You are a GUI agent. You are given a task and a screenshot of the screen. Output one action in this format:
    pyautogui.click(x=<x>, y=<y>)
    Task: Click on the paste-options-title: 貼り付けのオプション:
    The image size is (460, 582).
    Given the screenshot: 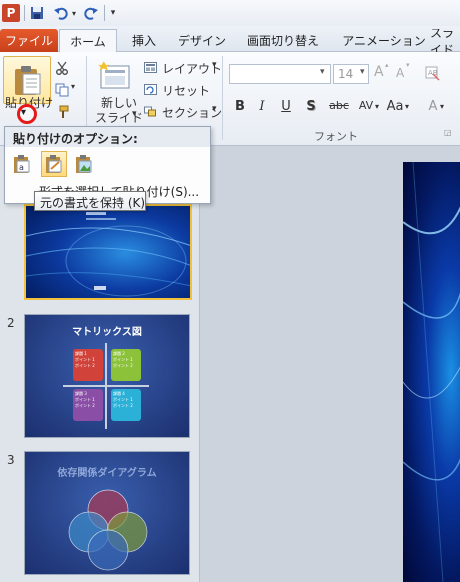 What is the action you would take?
    pyautogui.click(x=107, y=137)
    